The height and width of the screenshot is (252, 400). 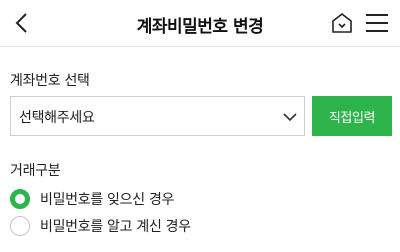 I want to click on chevron-down-icon, so click(x=290, y=117).